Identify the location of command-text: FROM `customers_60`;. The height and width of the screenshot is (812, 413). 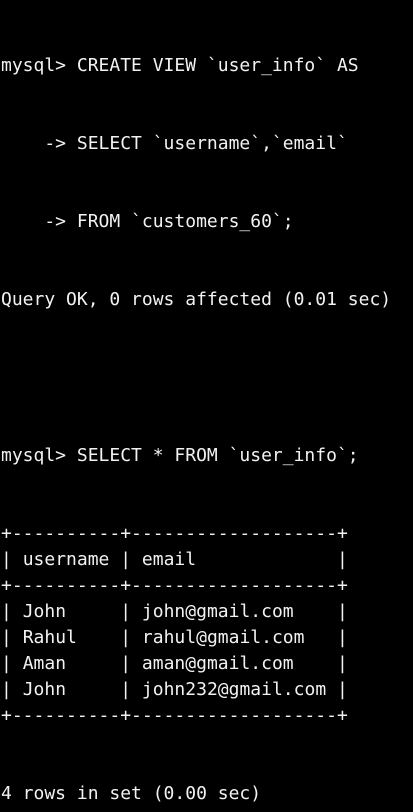
(185, 221).